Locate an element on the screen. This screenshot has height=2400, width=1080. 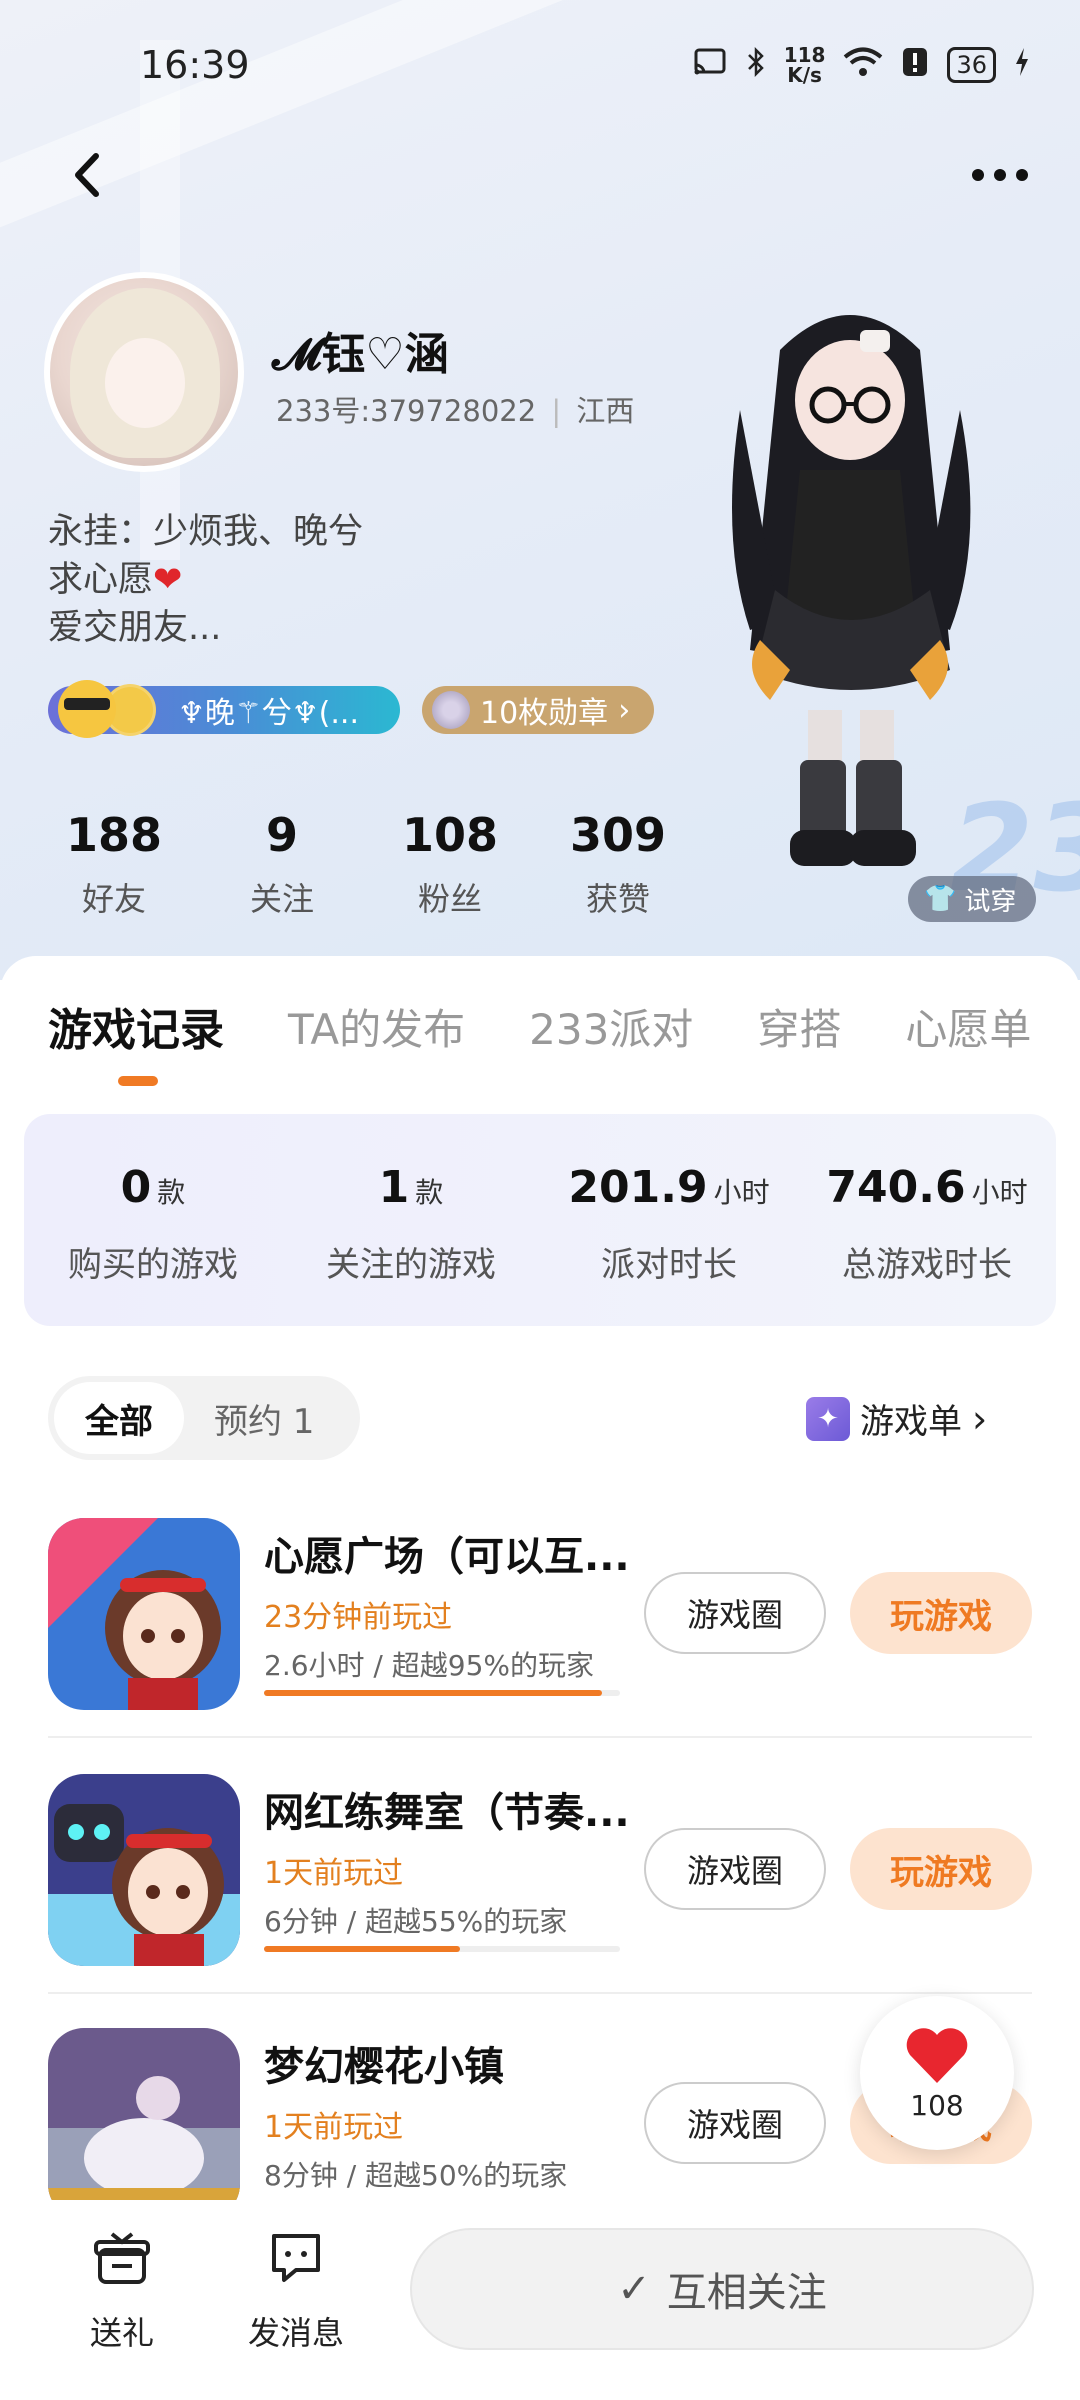
status-time: 16:39 is located at coordinates (195, 65).